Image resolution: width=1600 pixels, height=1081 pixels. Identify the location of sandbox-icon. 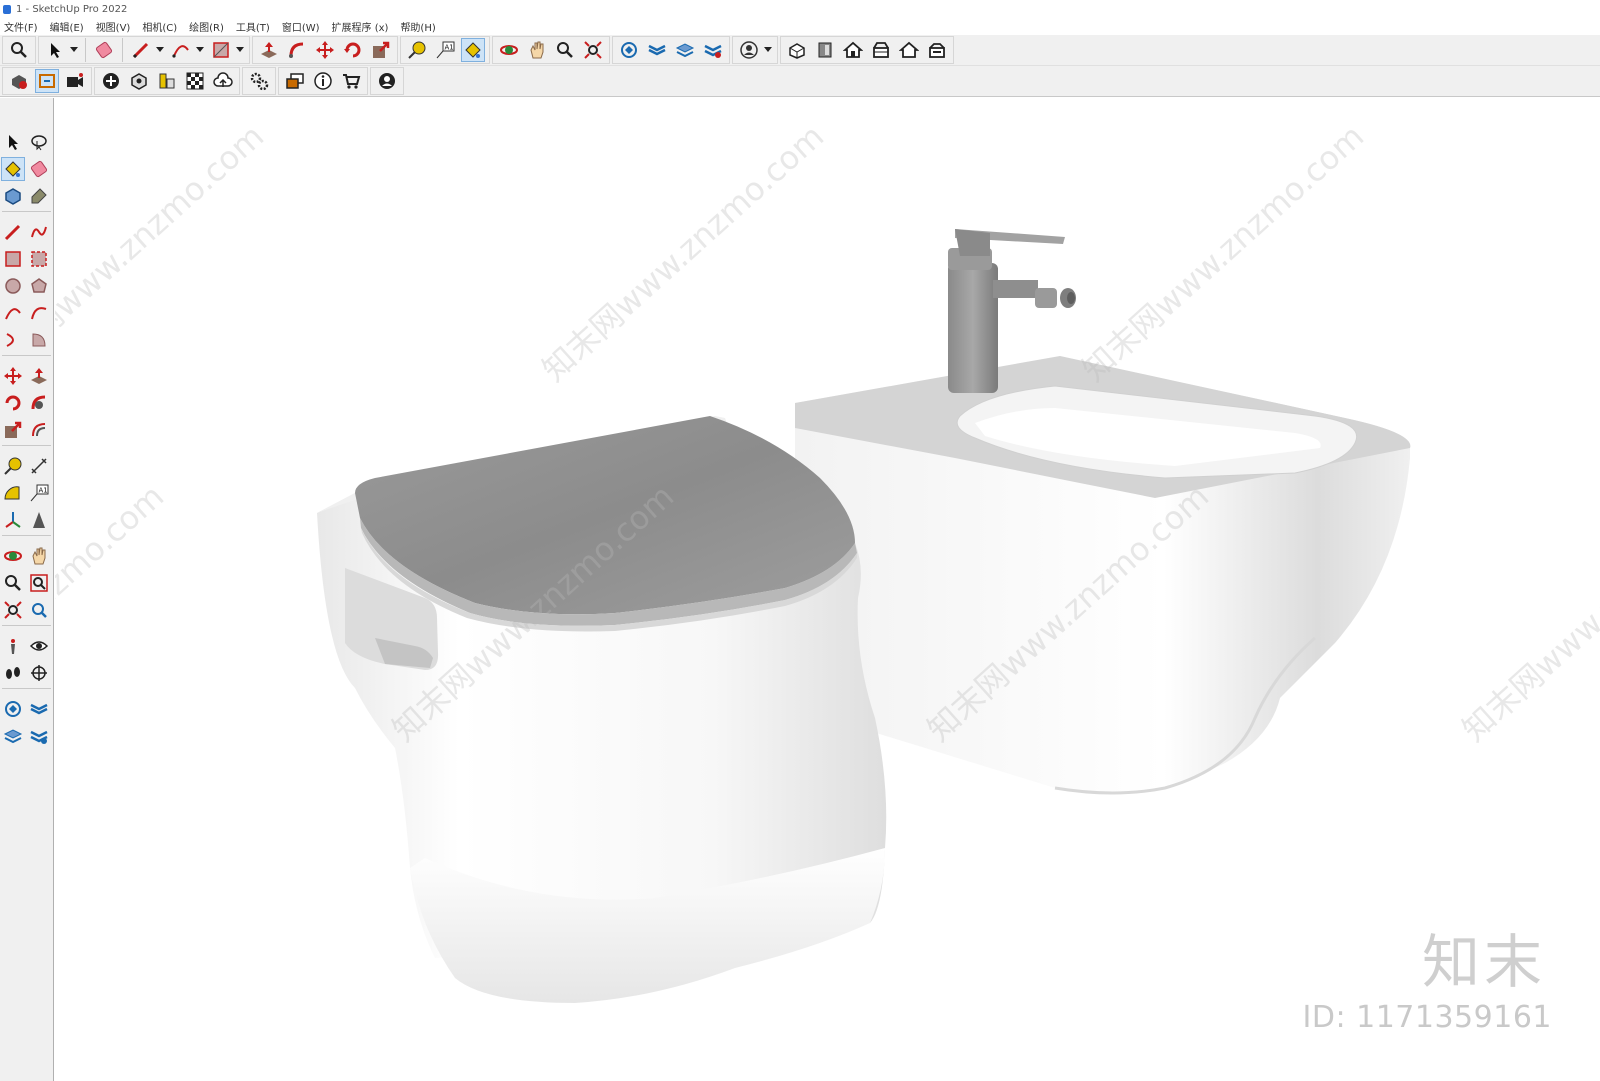
(19, 81).